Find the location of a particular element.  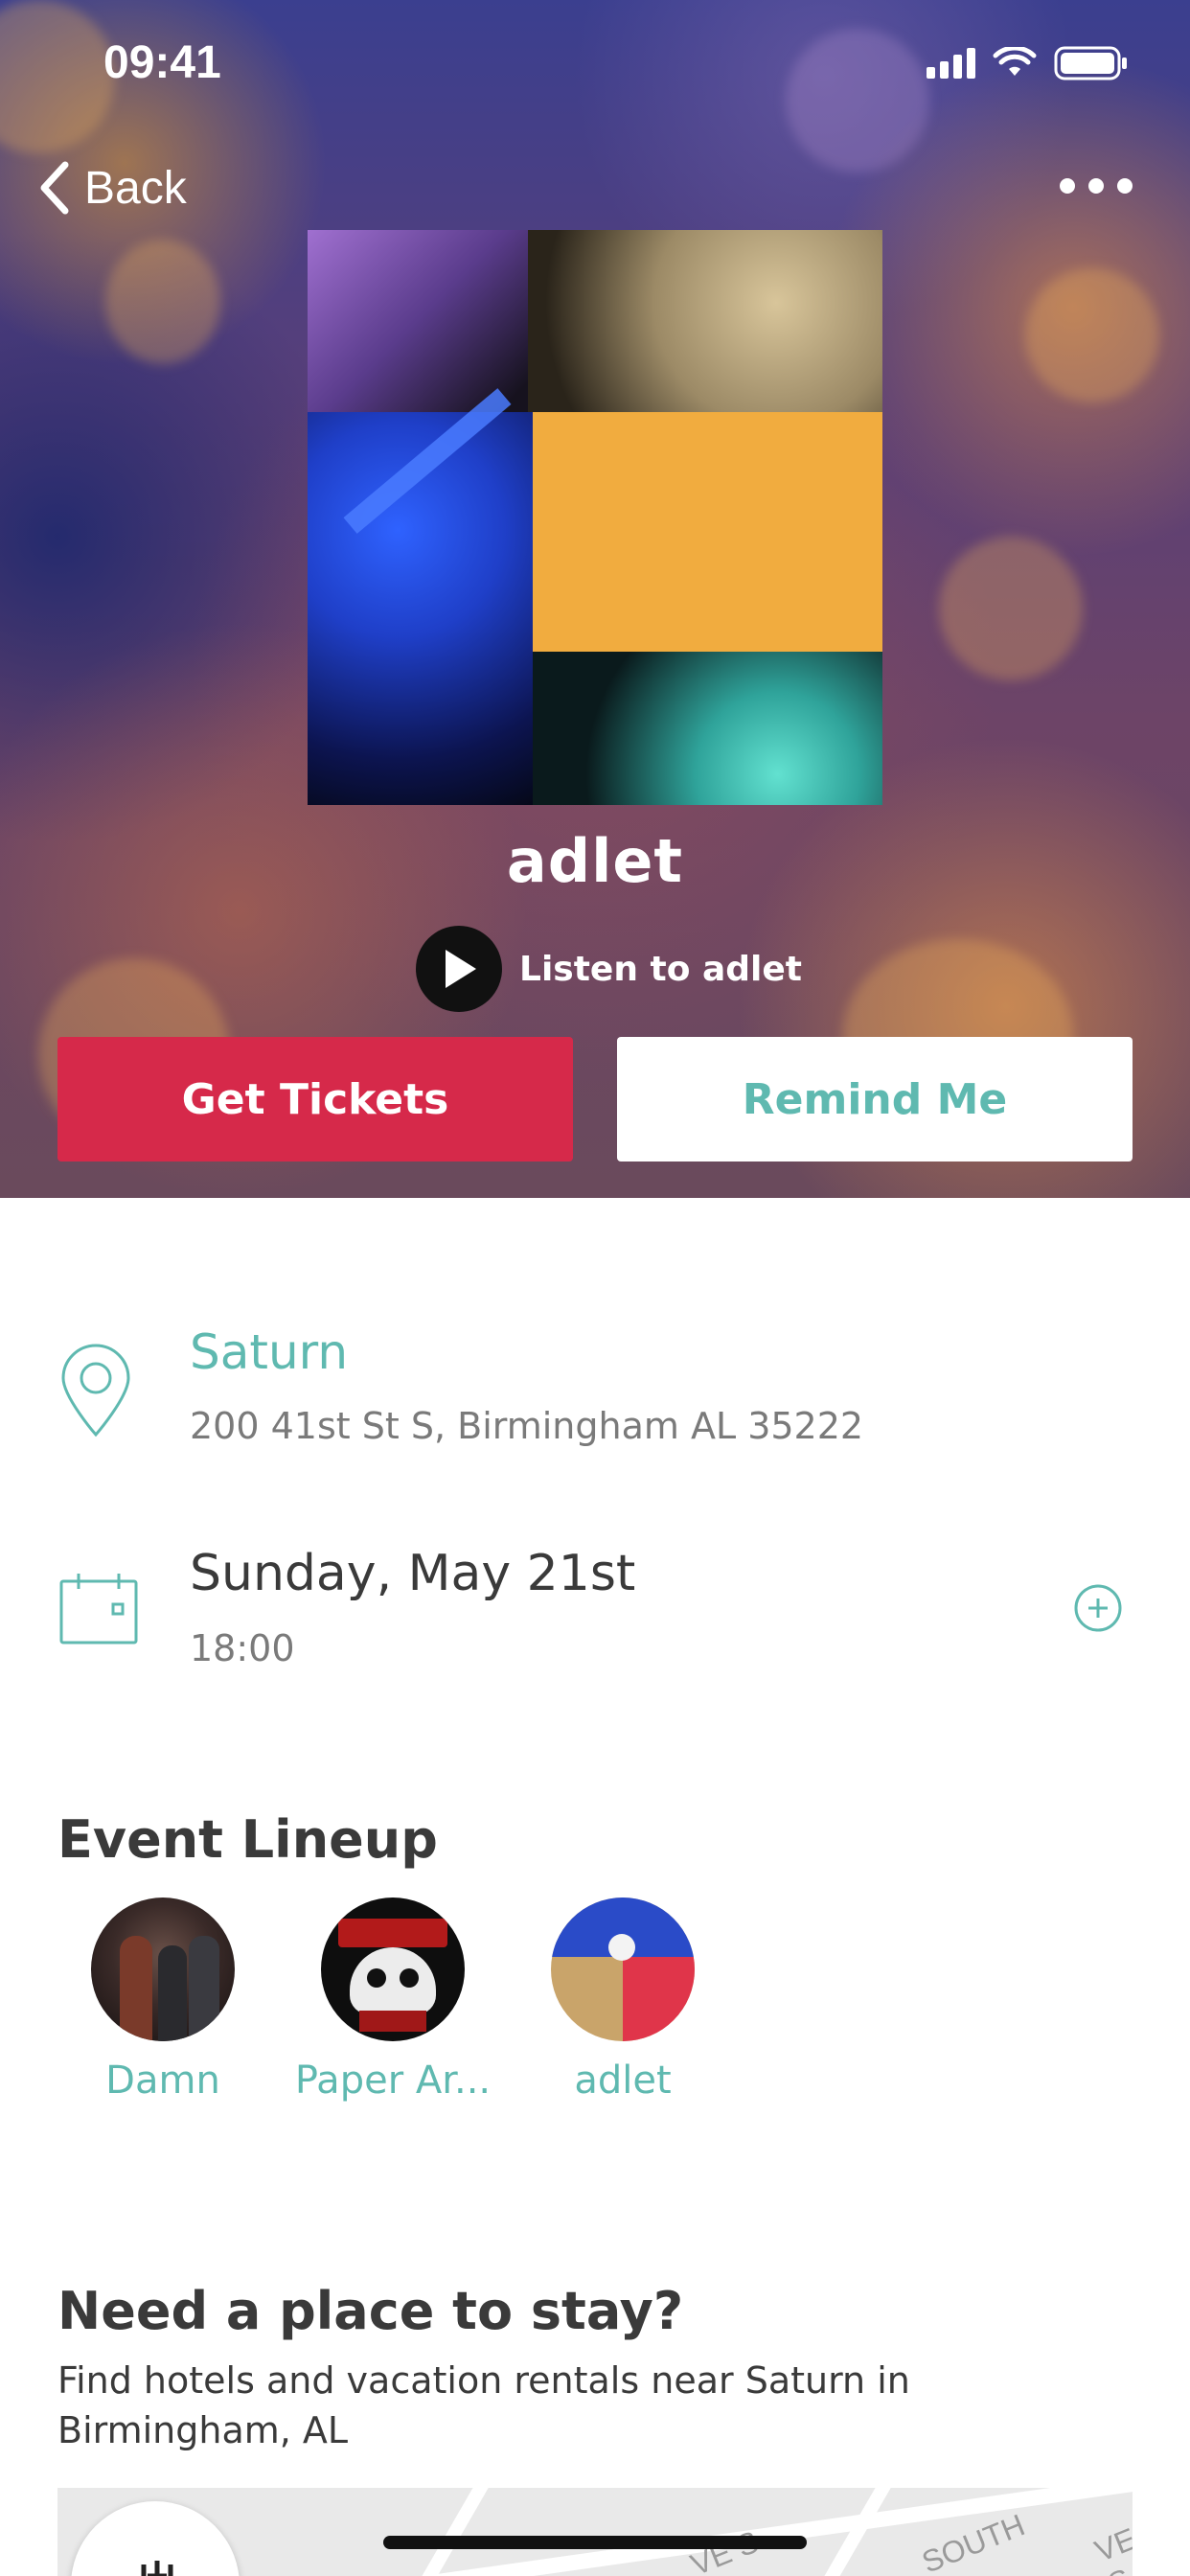

hotel-map: VE S SOUTH VE S is located at coordinates (595, 2532).